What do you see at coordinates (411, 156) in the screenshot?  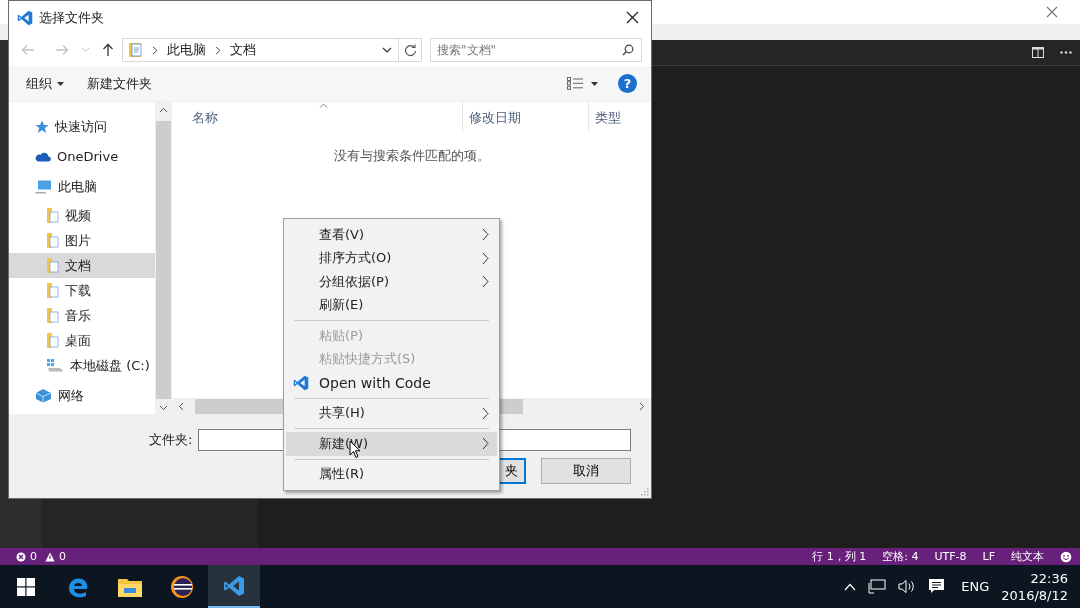 I see `empty-message: 没有与搜索条件匹配的项。` at bounding box center [411, 156].